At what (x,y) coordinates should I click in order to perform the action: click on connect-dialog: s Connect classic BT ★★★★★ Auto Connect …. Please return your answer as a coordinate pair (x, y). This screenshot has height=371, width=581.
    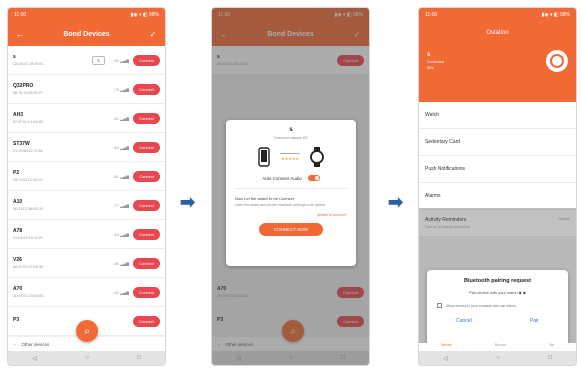
    Looking at the image, I should click on (291, 193).